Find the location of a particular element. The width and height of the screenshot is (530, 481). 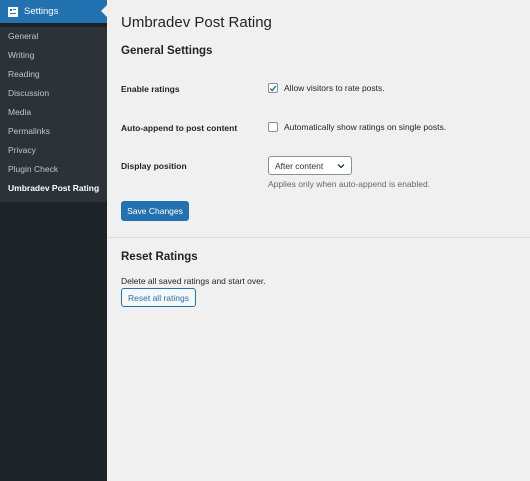

display-position-label: Display position is located at coordinates (154, 166).